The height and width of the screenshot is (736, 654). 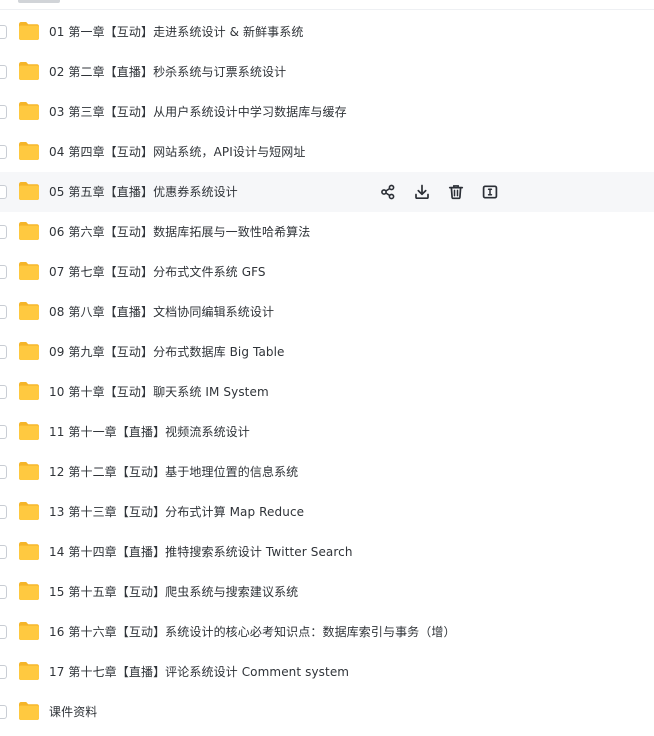 What do you see at coordinates (327, 592) in the screenshot?
I see `file-row-15: 15 第十五章【互动】爬虫系统与搜索建议系统` at bounding box center [327, 592].